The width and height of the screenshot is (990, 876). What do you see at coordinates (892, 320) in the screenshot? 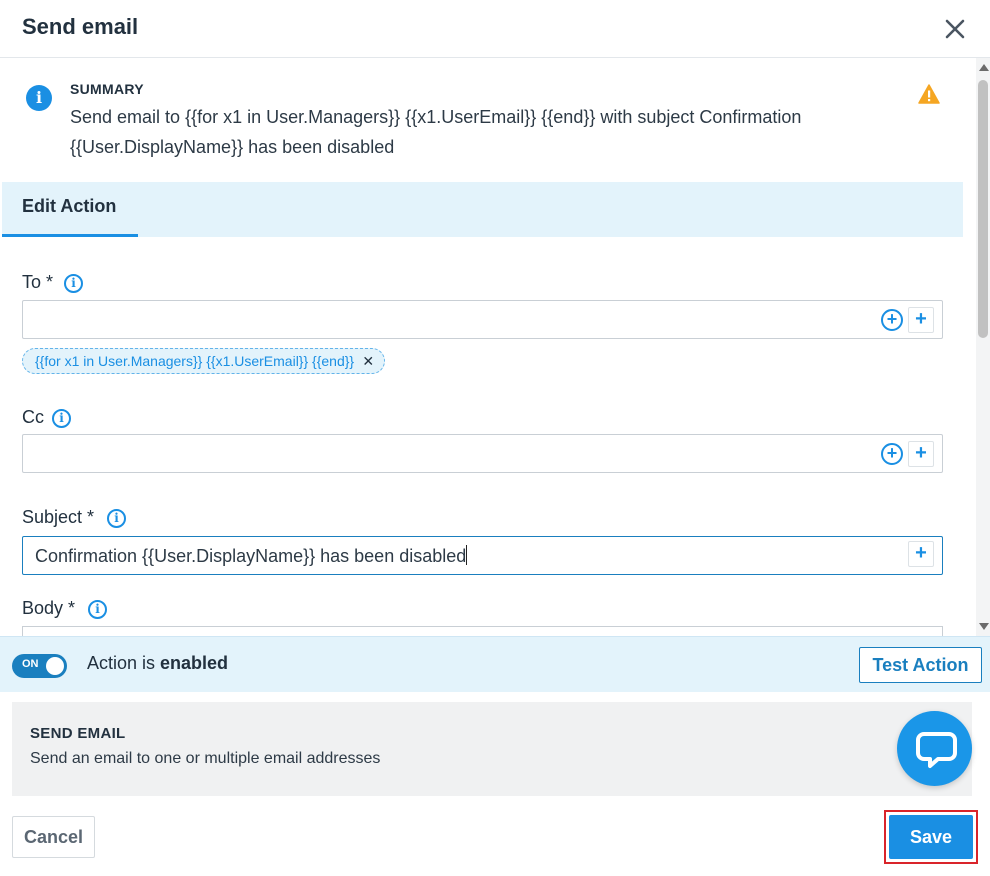
I see `to-insert-variable-icon: +` at bounding box center [892, 320].